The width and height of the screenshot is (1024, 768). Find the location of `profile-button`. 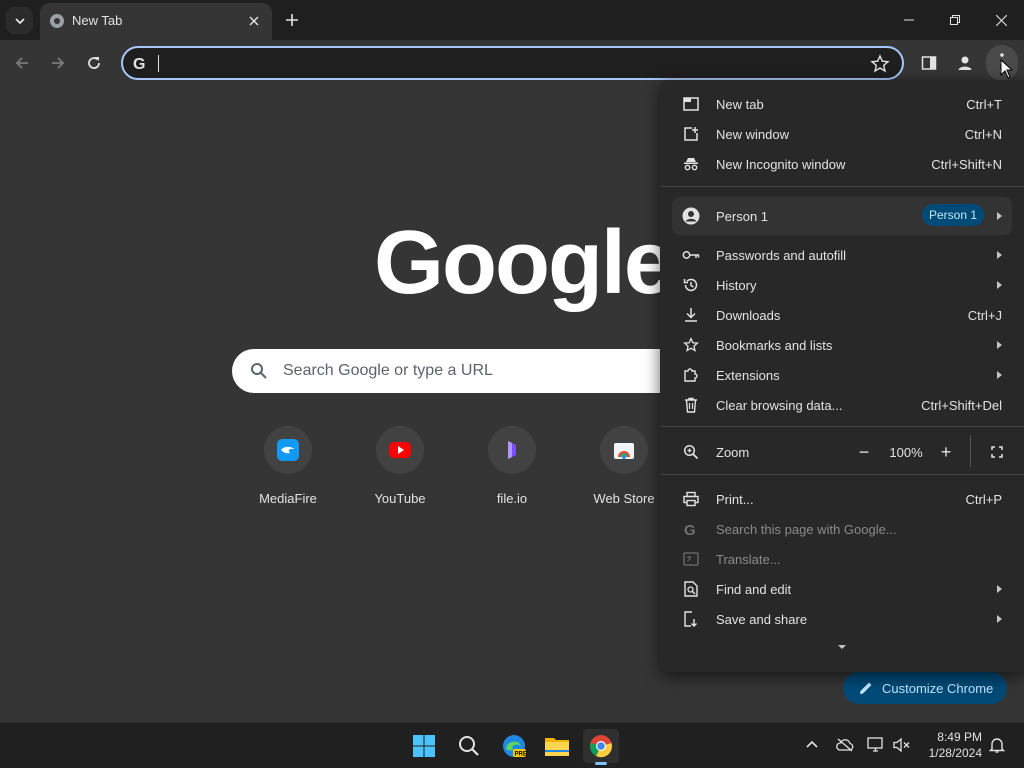

profile-button is located at coordinates (965, 63).